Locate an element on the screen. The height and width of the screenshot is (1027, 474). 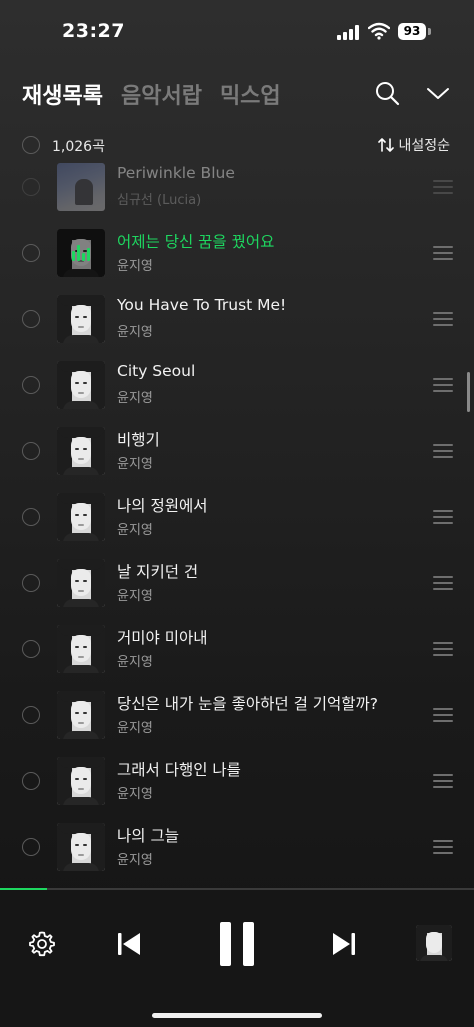
track-row: You Have To Trust Me! 윤지영 is located at coordinates (237, 319).